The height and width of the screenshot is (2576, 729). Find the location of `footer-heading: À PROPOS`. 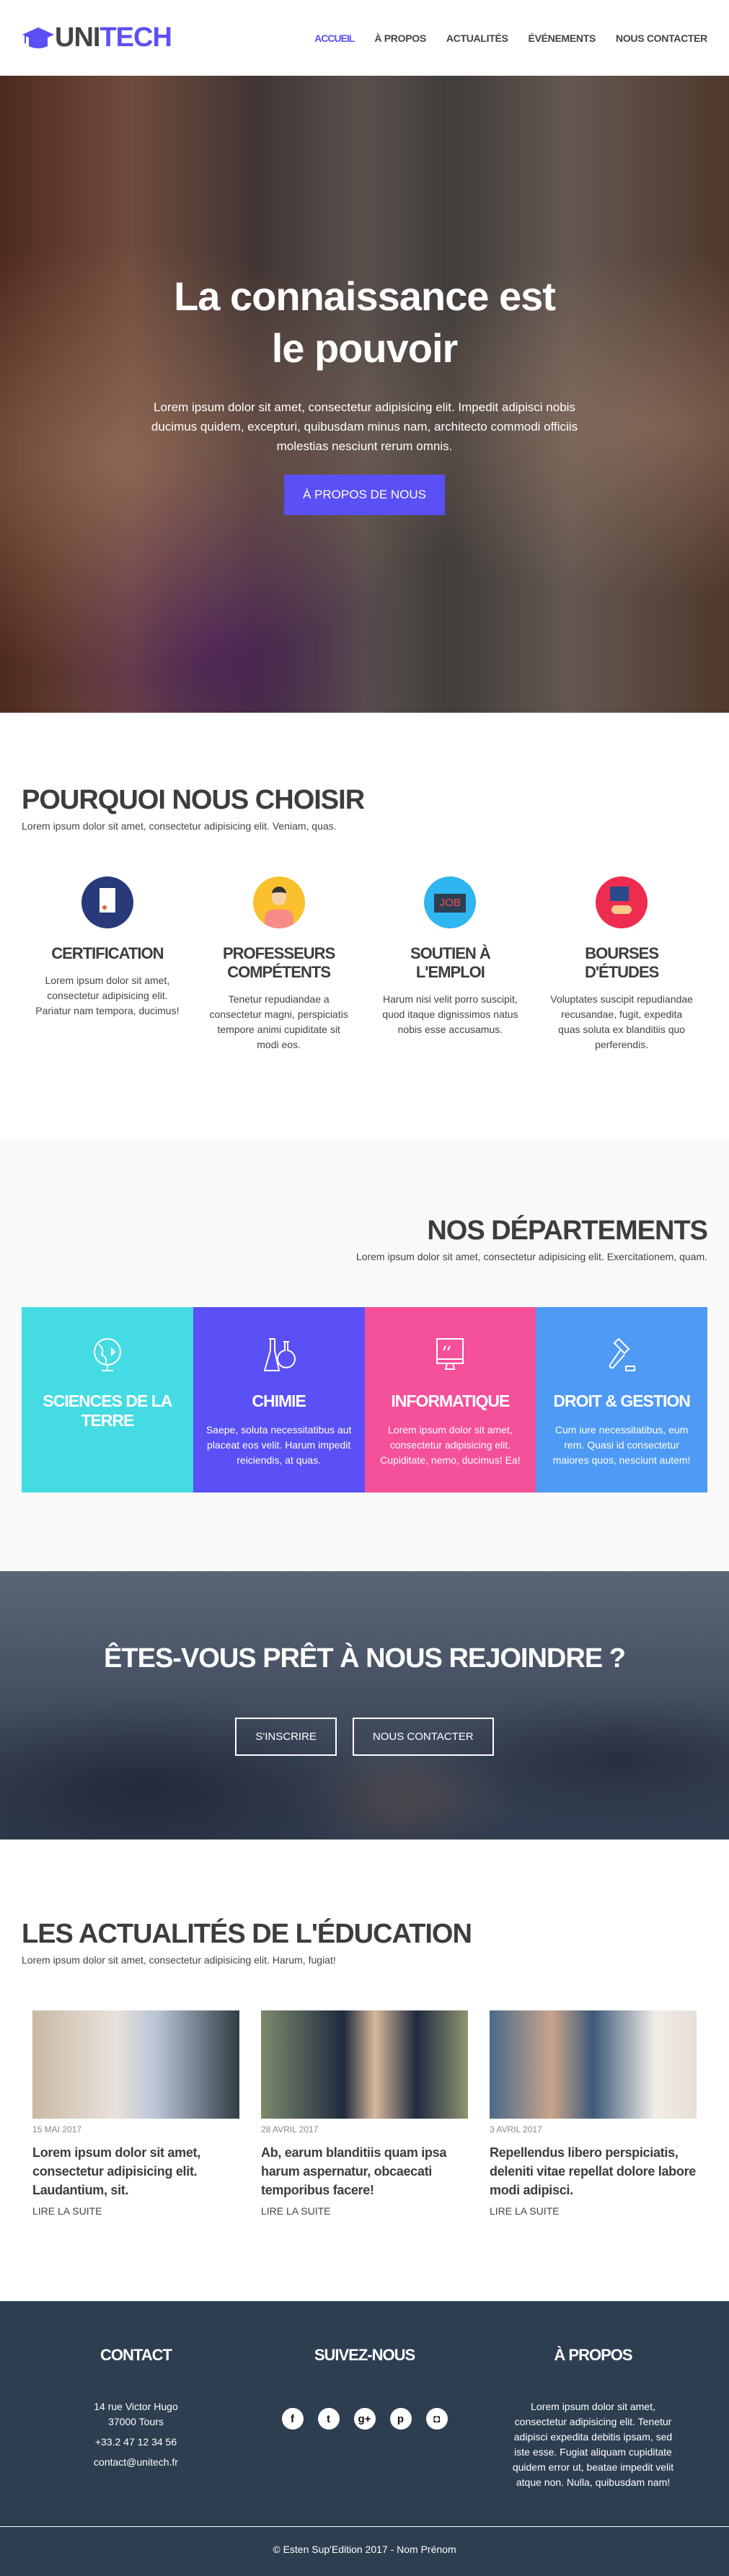

footer-heading: À PROPOS is located at coordinates (593, 2355).